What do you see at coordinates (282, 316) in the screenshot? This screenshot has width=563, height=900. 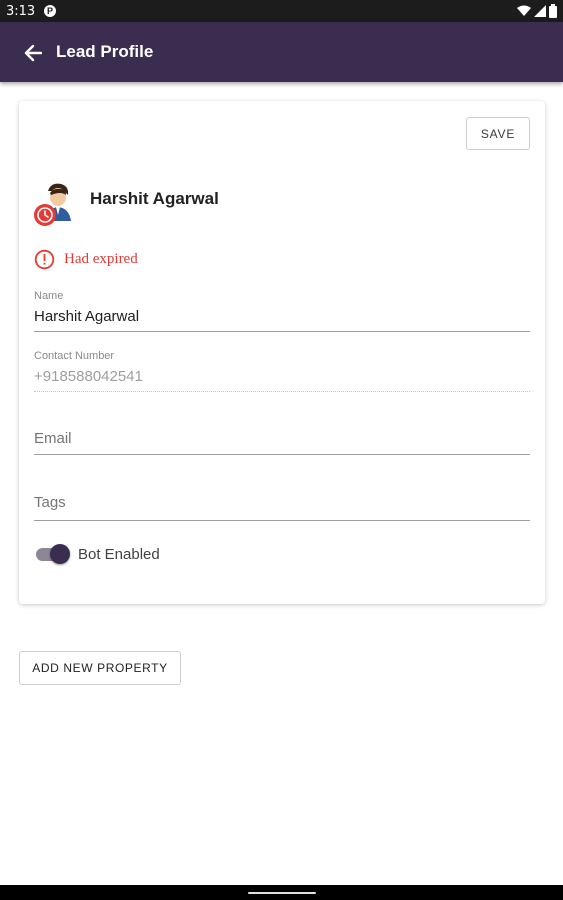 I see `name-field-value: Harshit Agarwal` at bounding box center [282, 316].